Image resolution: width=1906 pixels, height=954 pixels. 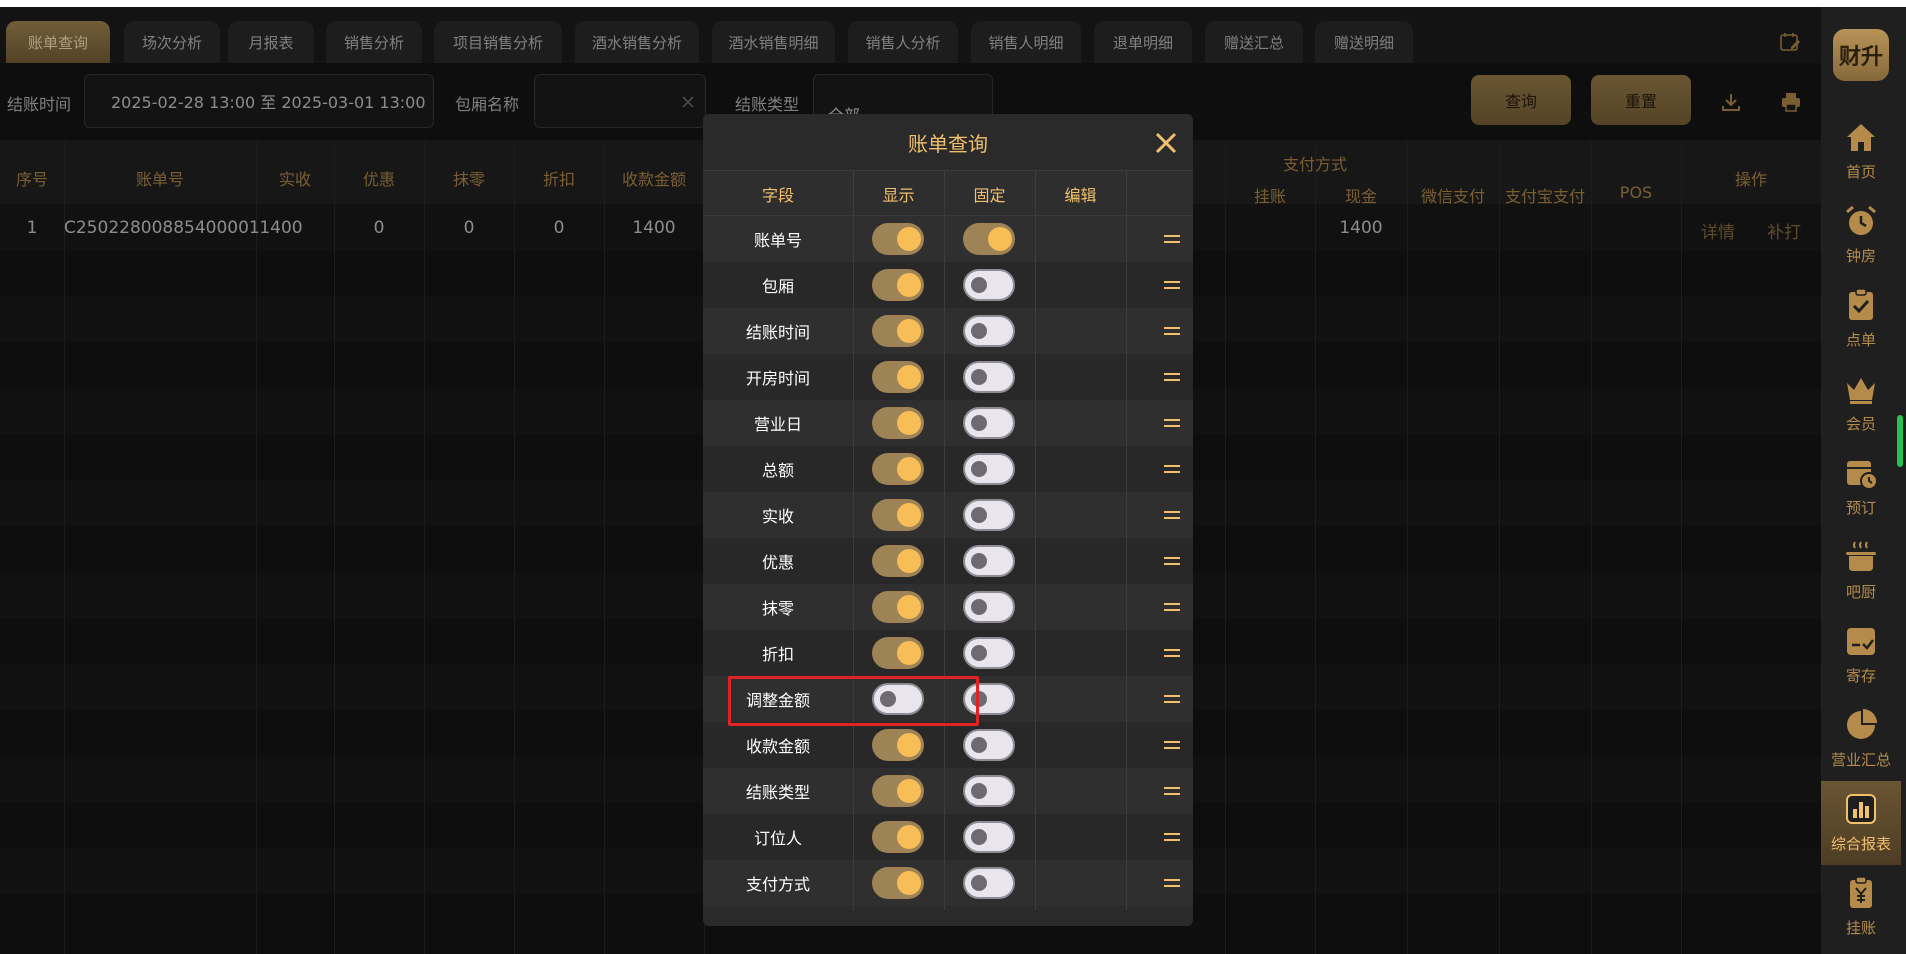 I want to click on sidebar-item-reports: 综合报表, so click(x=1861, y=823).